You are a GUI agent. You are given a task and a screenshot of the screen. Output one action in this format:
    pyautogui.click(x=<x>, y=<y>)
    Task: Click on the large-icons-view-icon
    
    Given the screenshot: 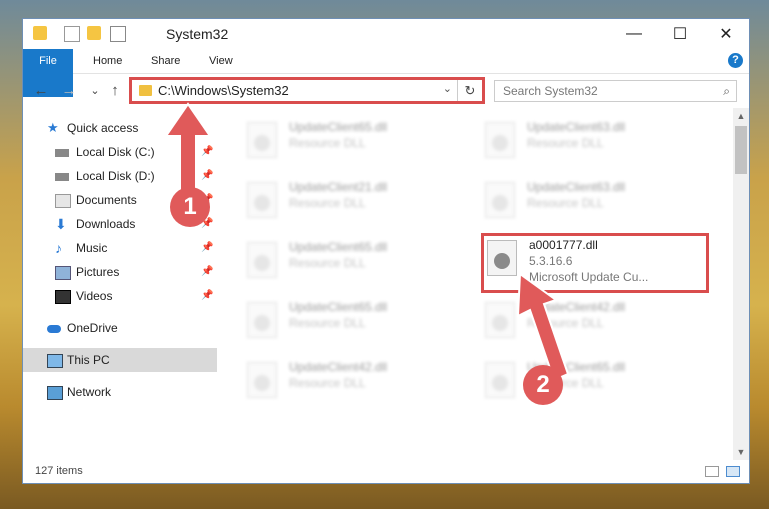 What is the action you would take?
    pyautogui.click(x=733, y=471)
    